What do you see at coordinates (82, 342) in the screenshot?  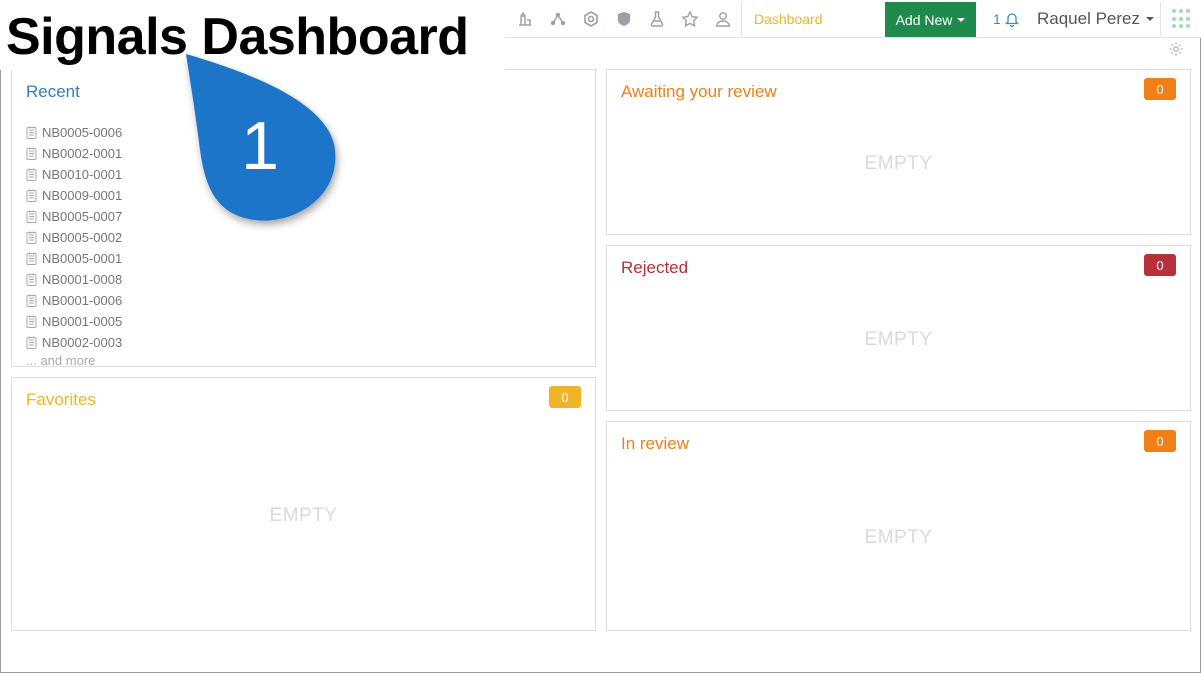 I see `recent-item-label: NB0002-0003` at bounding box center [82, 342].